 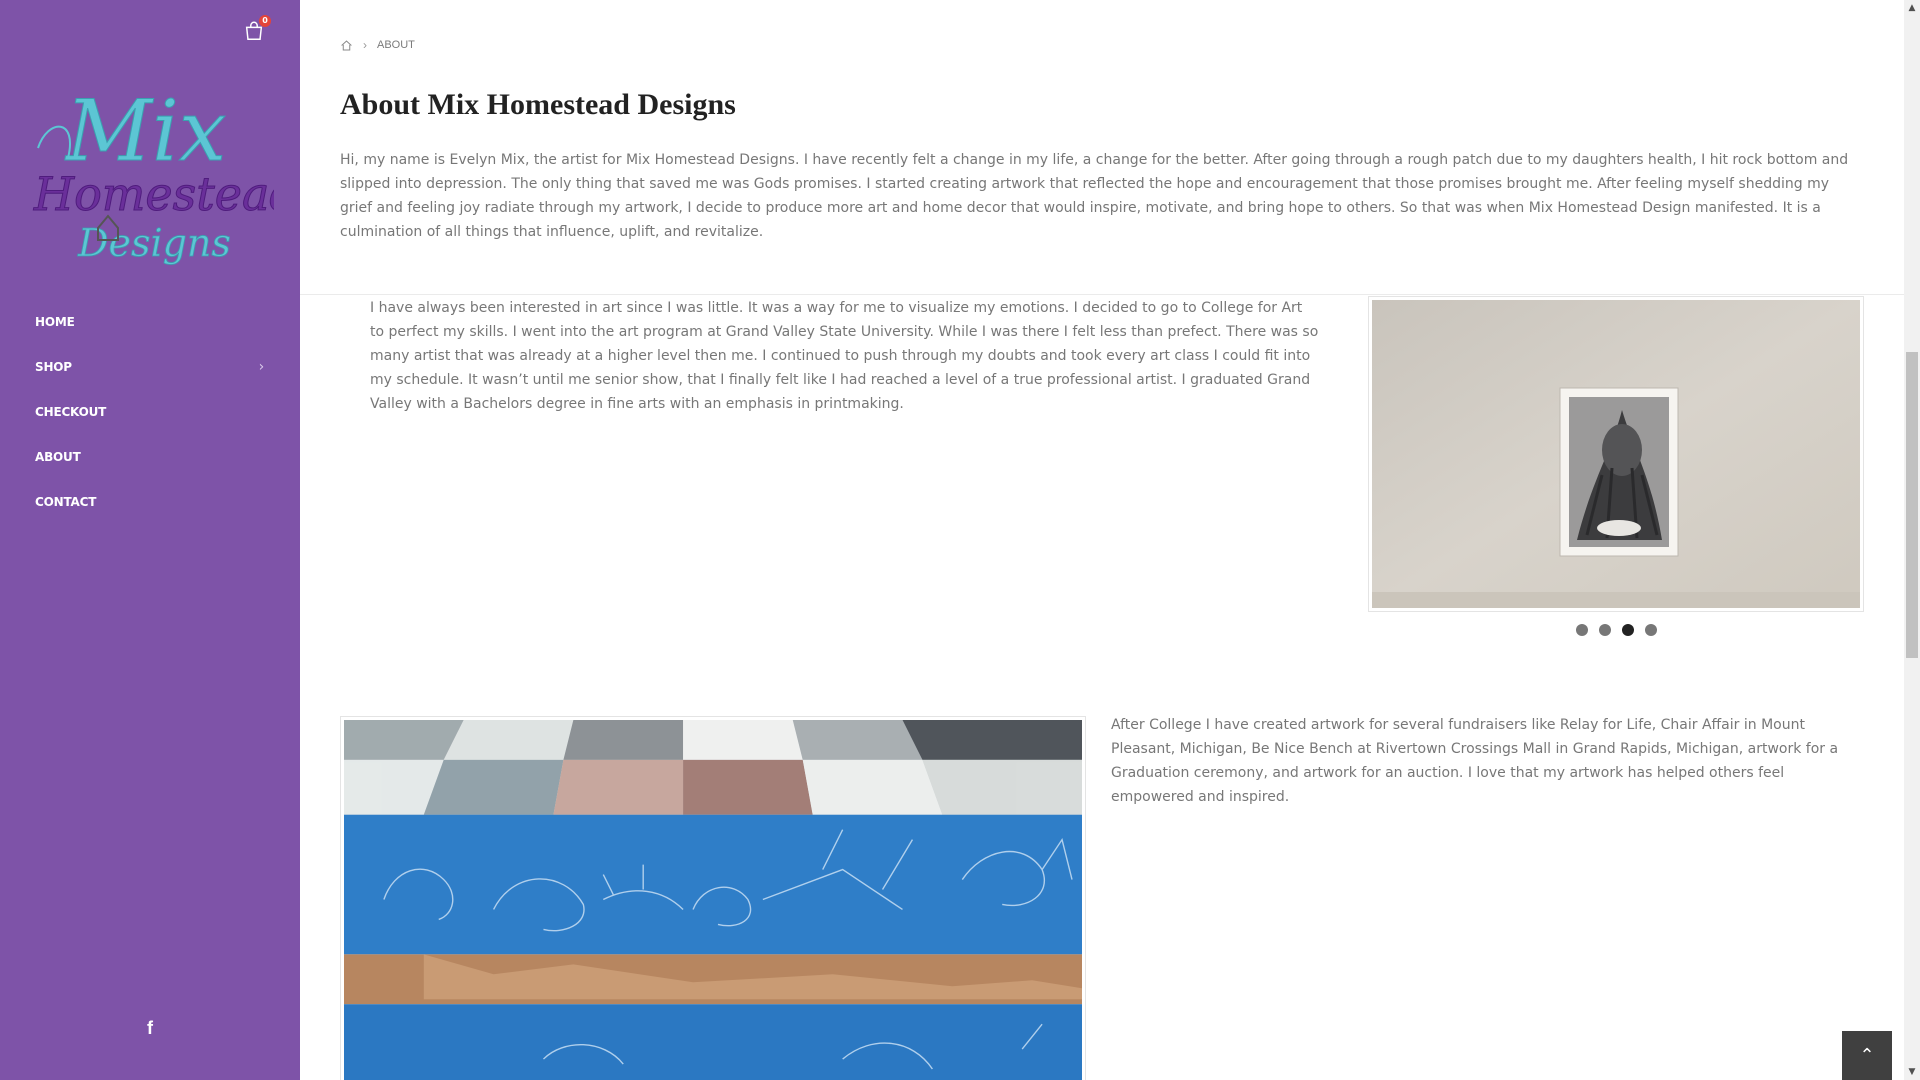 What do you see at coordinates (265, 21) in the screenshot?
I see `cart-count-badge: 0` at bounding box center [265, 21].